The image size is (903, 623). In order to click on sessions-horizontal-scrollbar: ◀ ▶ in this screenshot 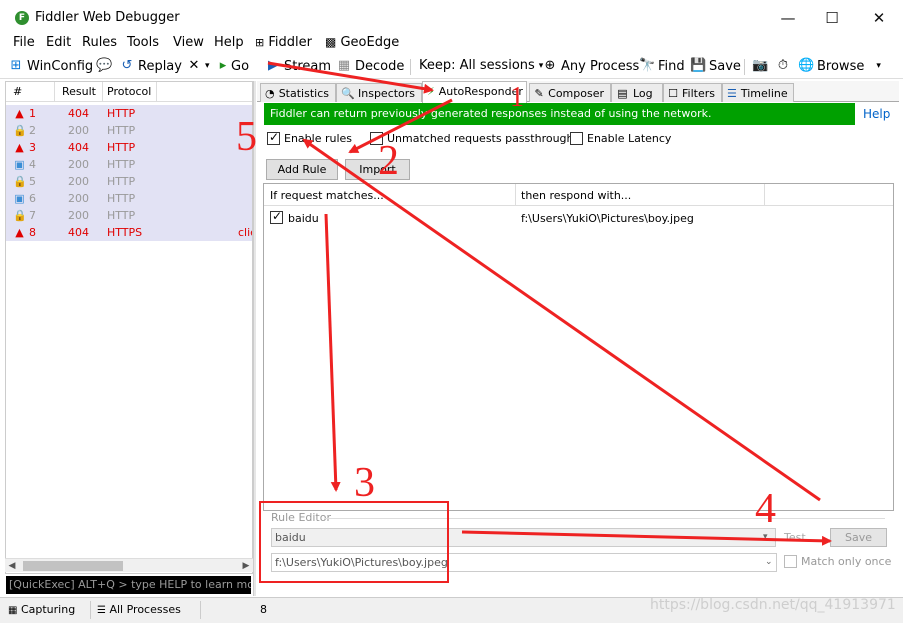, I will do `click(129, 565)`.